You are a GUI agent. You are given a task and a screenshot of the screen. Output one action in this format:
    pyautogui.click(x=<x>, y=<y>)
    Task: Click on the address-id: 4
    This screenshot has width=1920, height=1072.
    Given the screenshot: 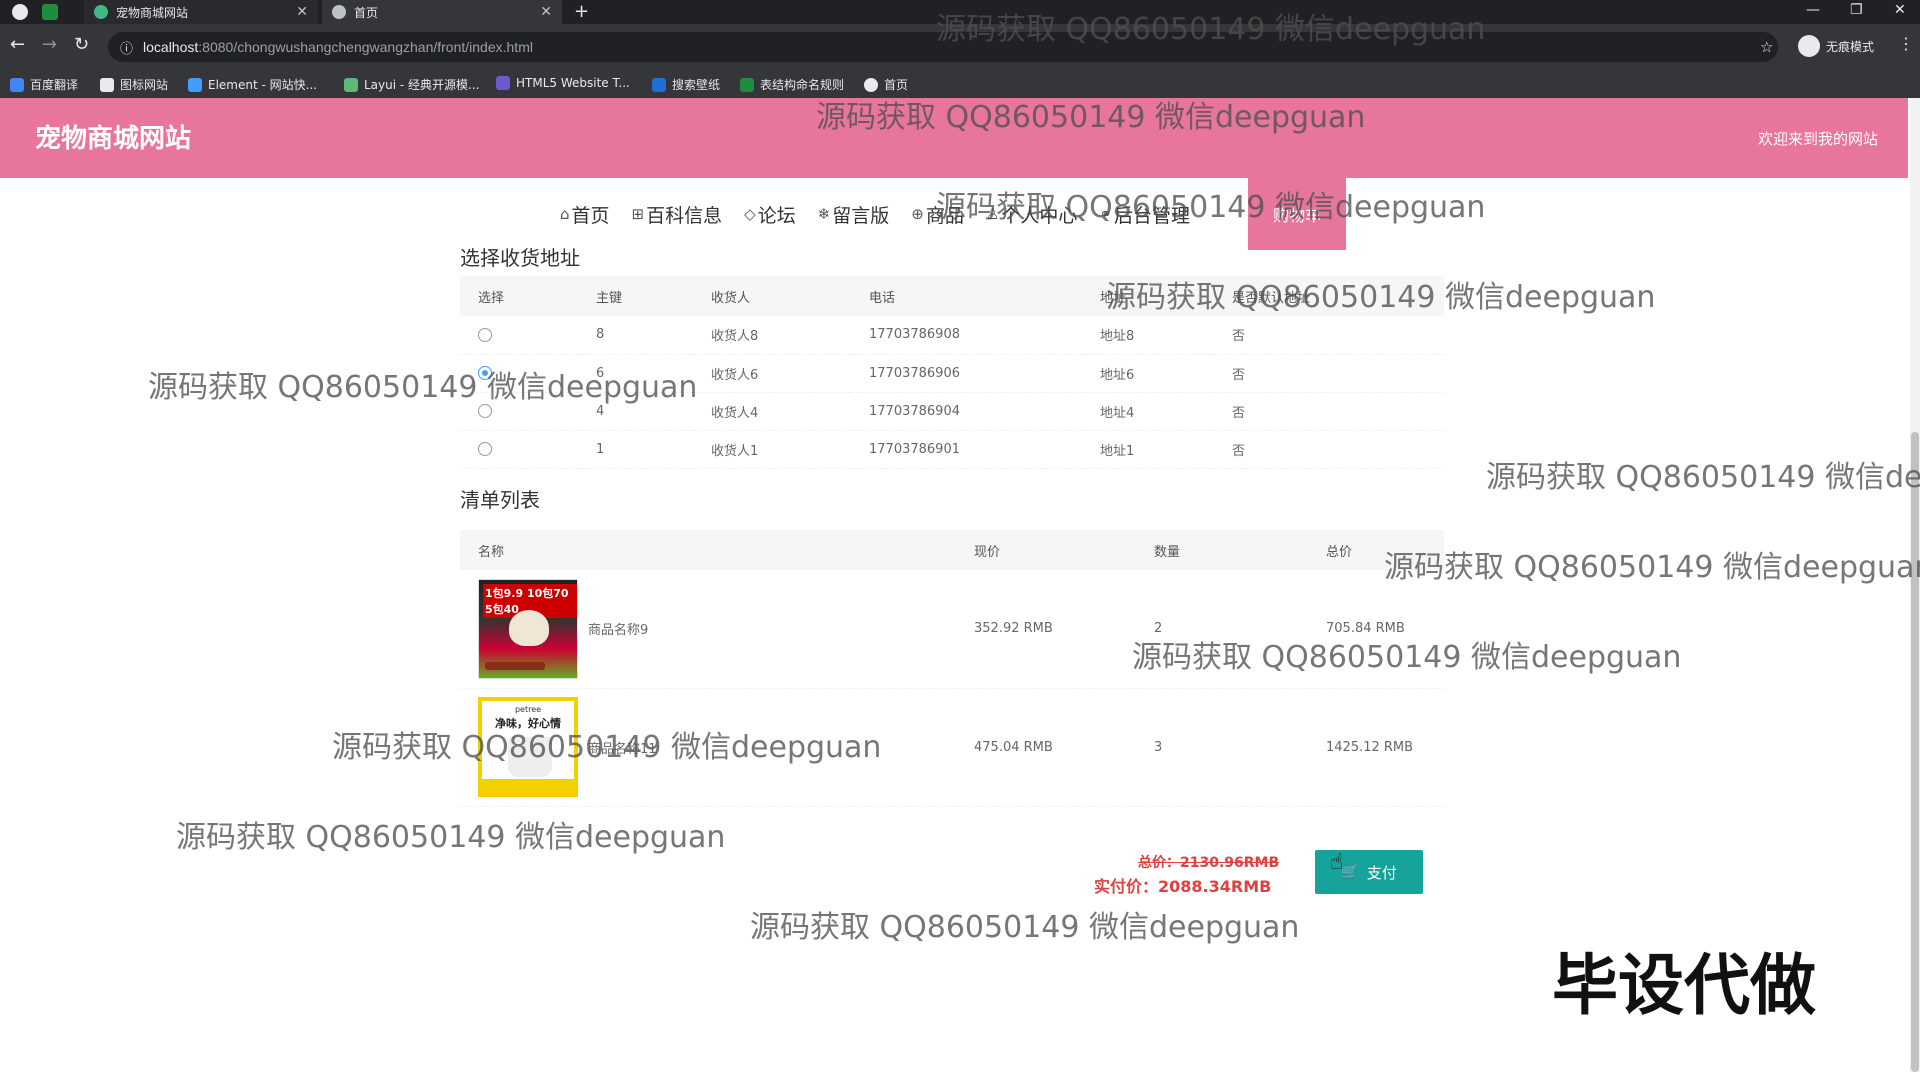 What is the action you would take?
    pyautogui.click(x=635, y=411)
    